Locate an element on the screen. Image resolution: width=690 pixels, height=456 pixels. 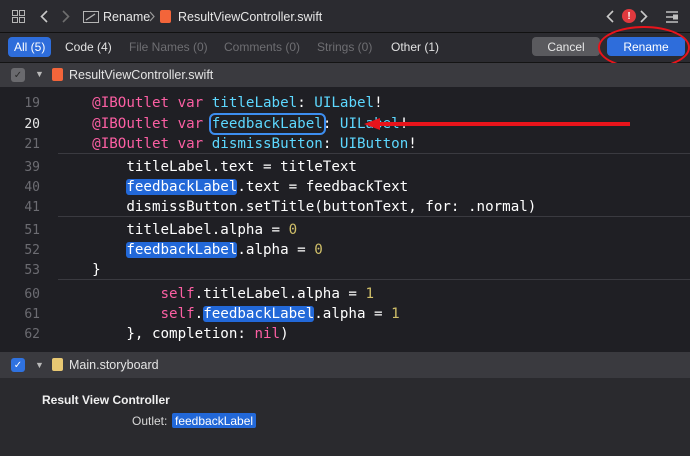
grid-icon is located at coordinates (18, 16).